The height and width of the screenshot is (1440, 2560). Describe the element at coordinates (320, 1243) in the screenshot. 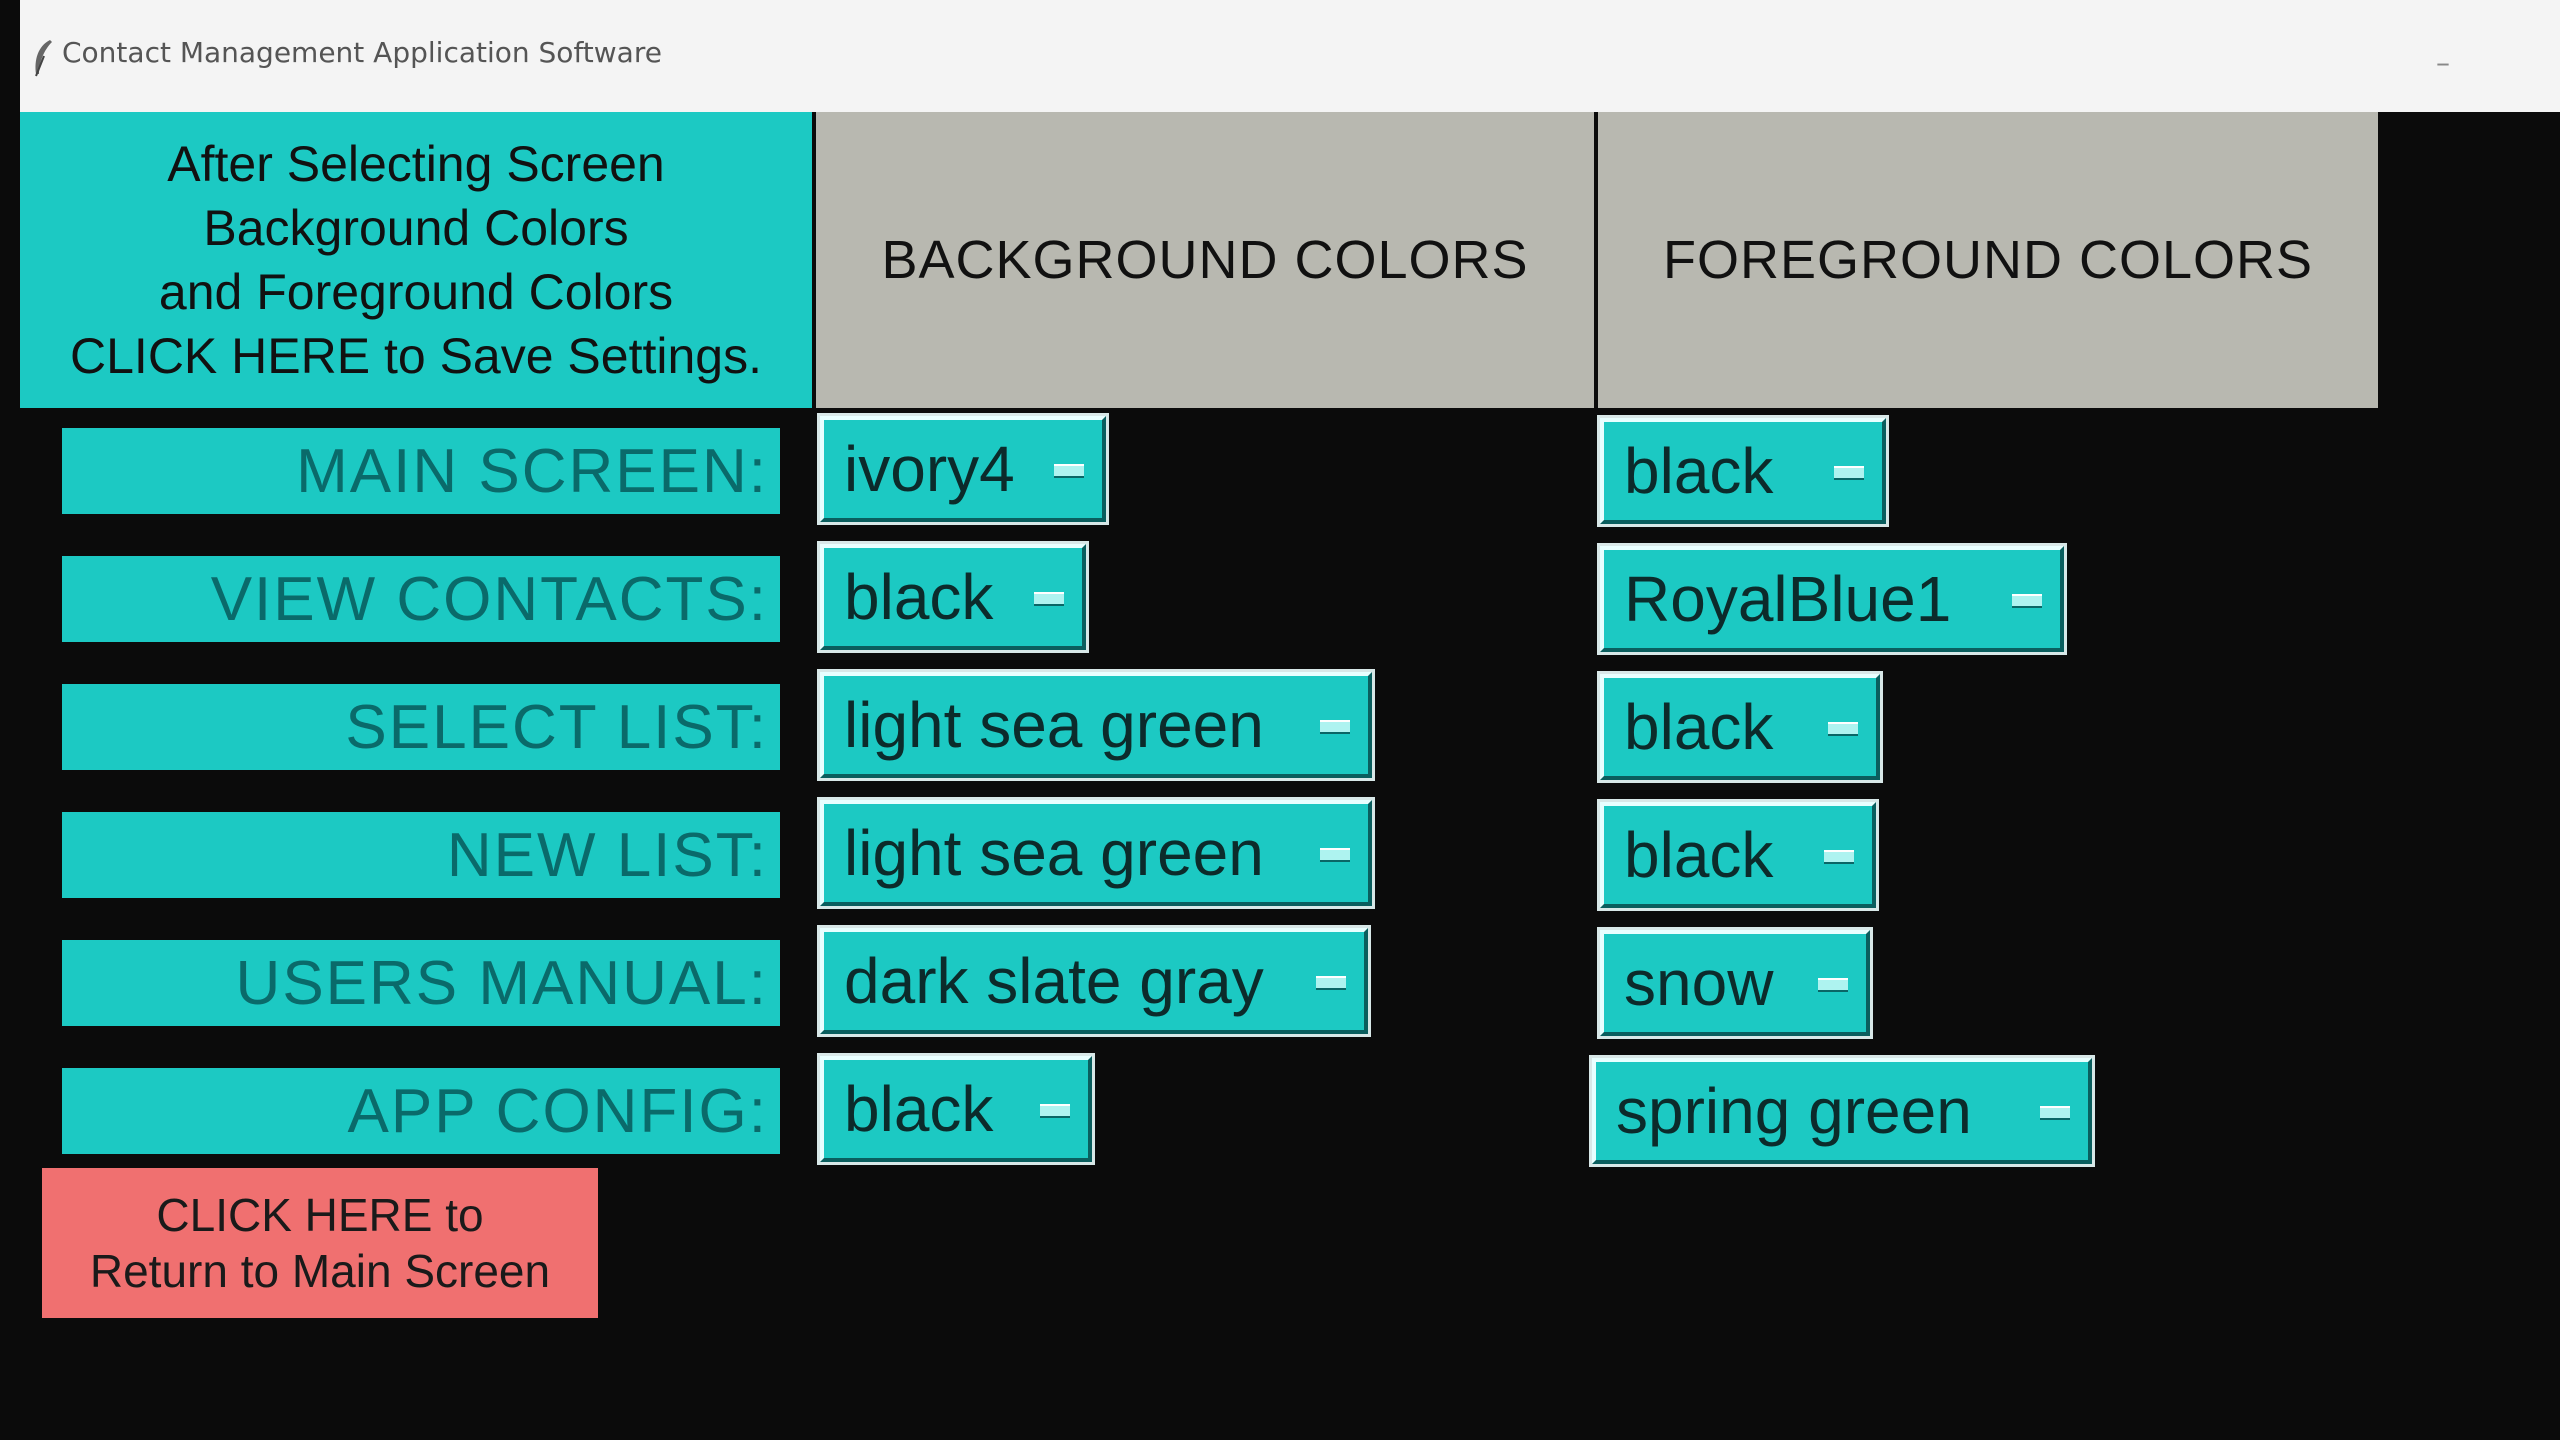

I see `return-to-main-screen-button: CLICK HERE to Return to Main Screen` at that location.